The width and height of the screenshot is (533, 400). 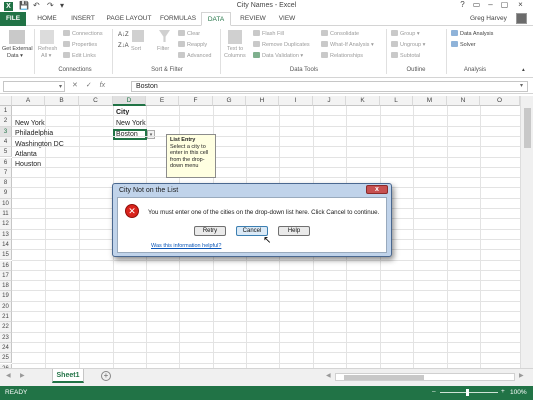 What do you see at coordinates (96, 101) in the screenshot?
I see `column-header-c: C` at bounding box center [96, 101].